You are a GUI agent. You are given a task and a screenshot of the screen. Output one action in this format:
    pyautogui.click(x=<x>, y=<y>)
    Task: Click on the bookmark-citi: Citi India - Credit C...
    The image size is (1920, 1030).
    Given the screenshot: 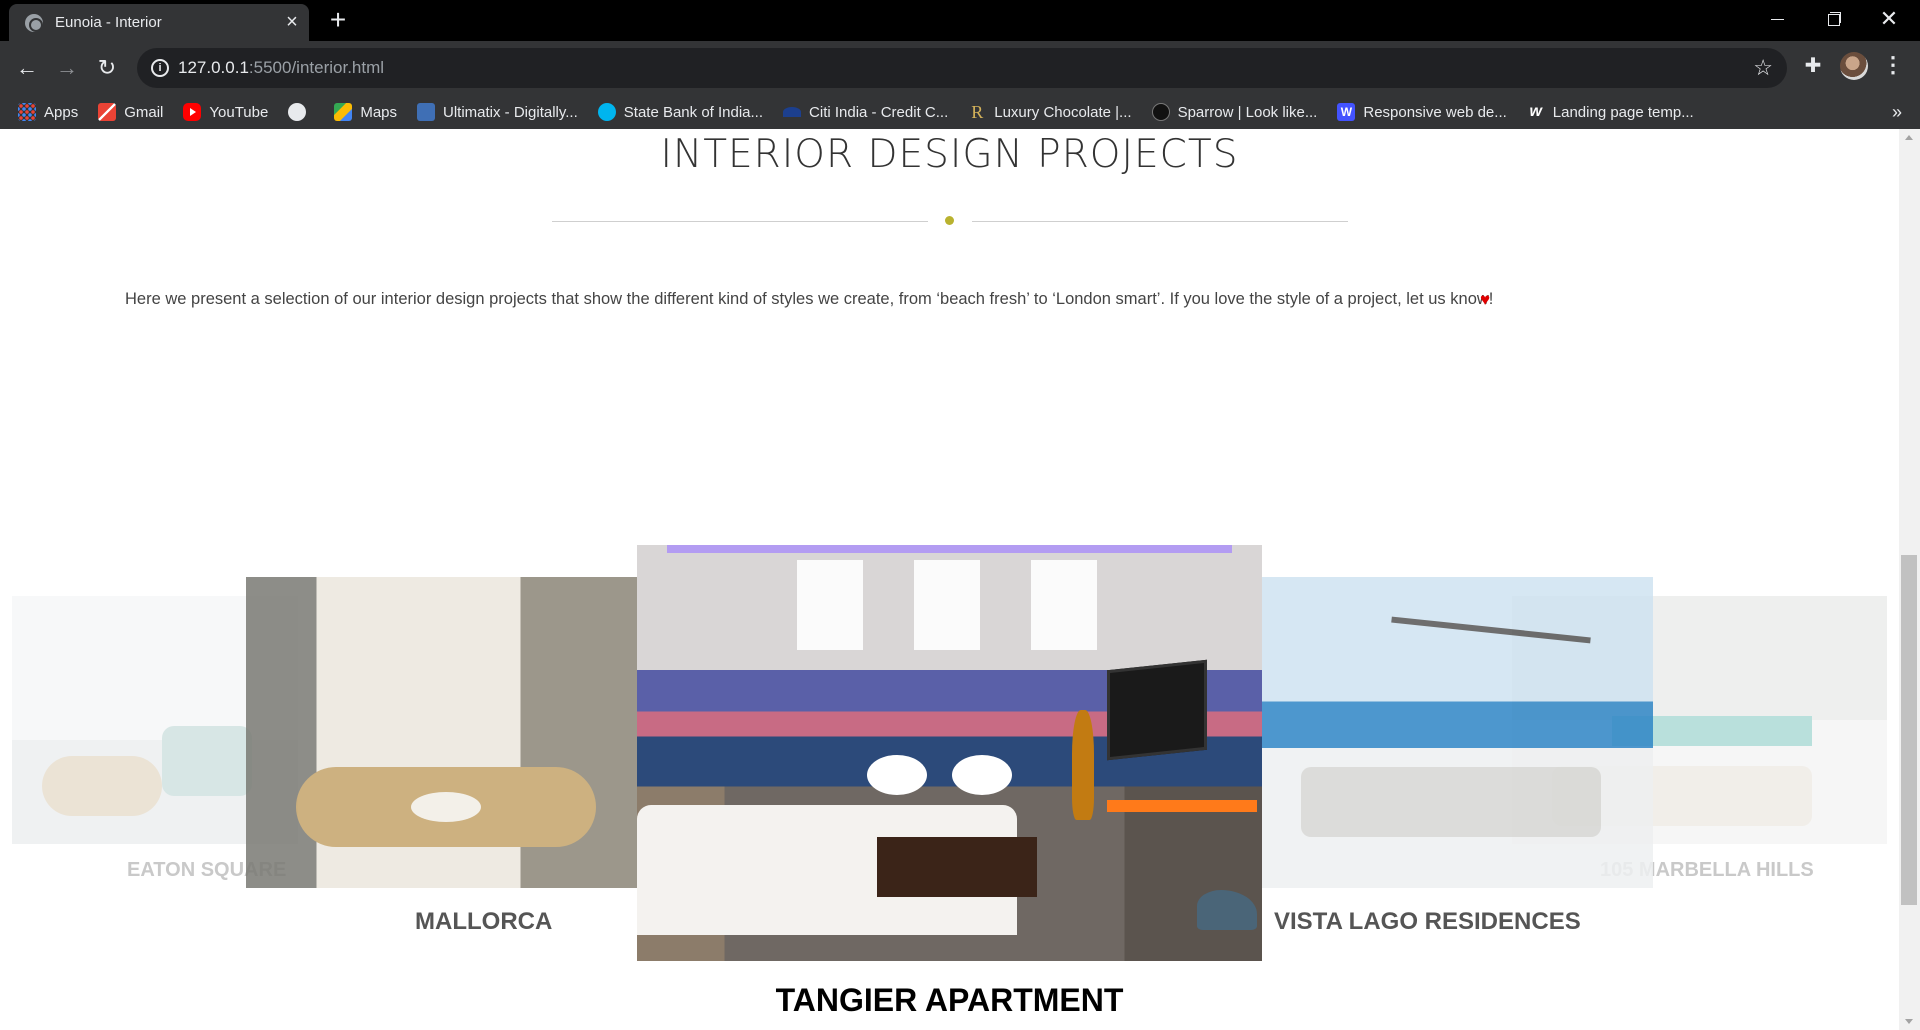 What is the action you would take?
    pyautogui.click(x=865, y=112)
    